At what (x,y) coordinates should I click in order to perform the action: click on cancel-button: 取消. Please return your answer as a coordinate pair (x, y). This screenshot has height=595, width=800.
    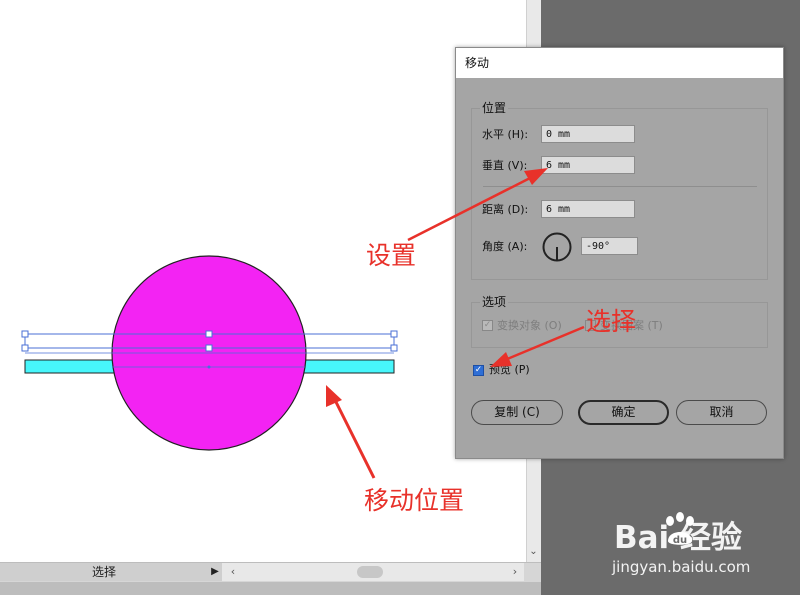
    Looking at the image, I should click on (721, 412).